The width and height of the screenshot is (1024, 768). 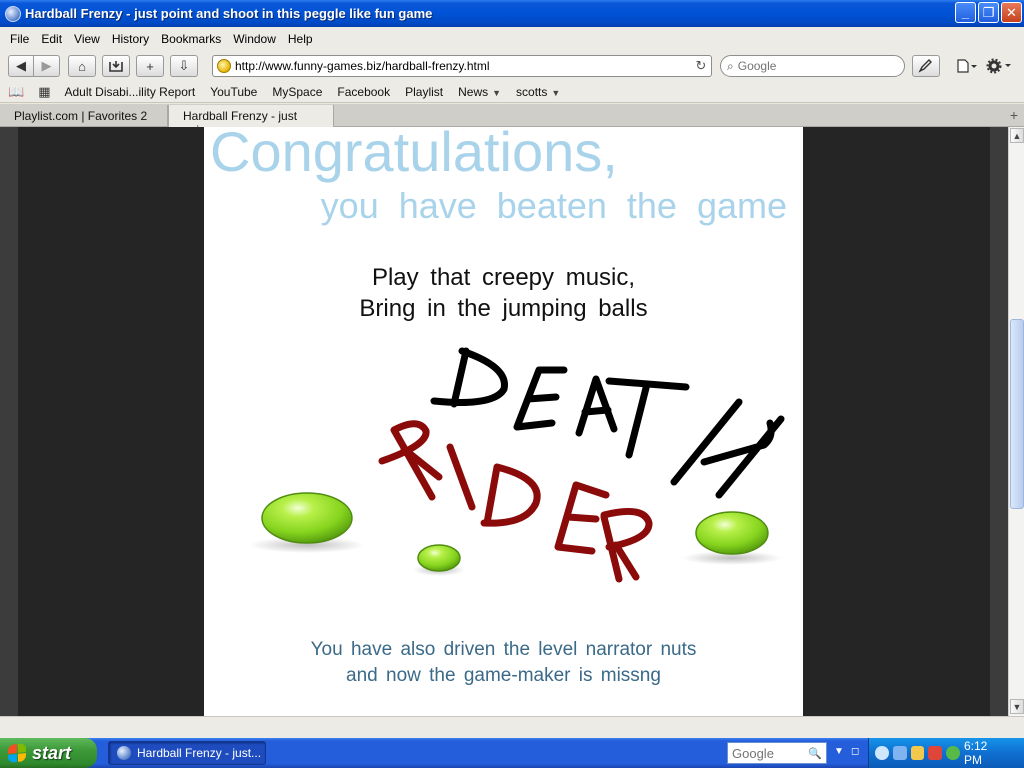 I want to click on page-right-gutter, so click(x=999, y=421).